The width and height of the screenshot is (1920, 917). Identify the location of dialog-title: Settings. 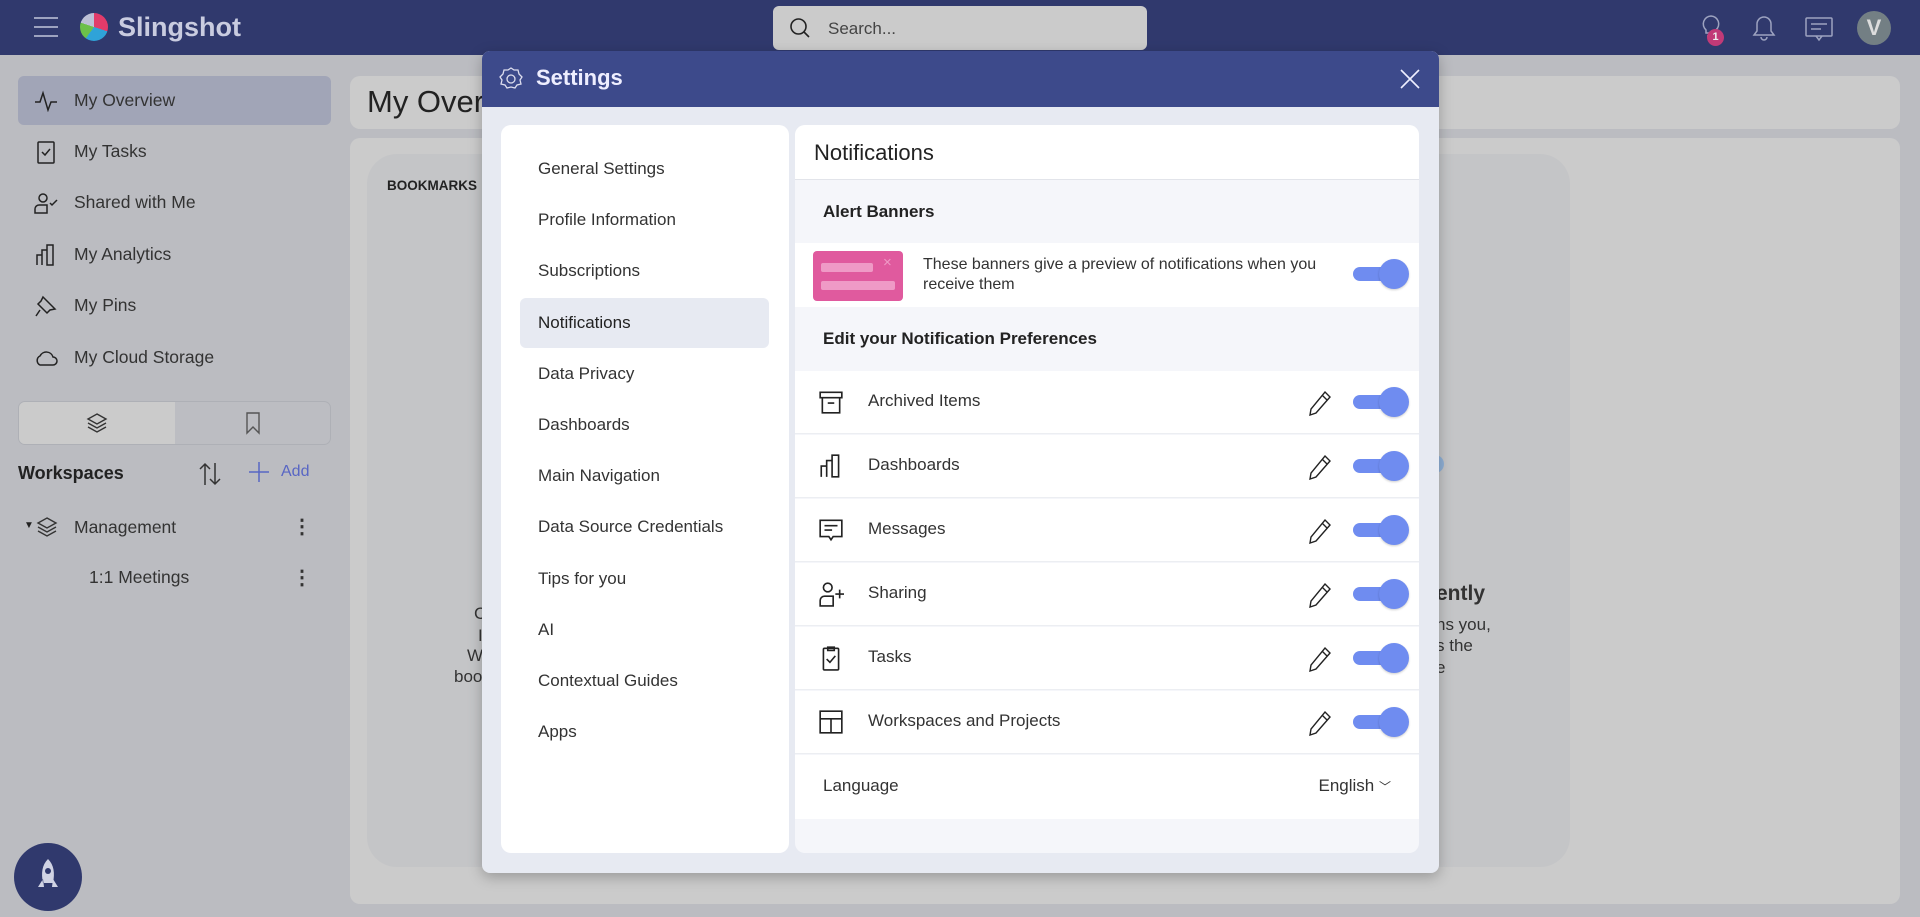
(579, 77).